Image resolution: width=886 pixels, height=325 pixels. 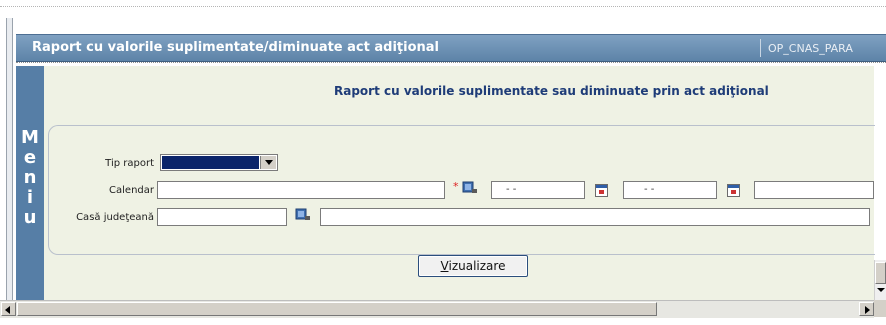 I want to click on casa-code-input, so click(x=222, y=217).